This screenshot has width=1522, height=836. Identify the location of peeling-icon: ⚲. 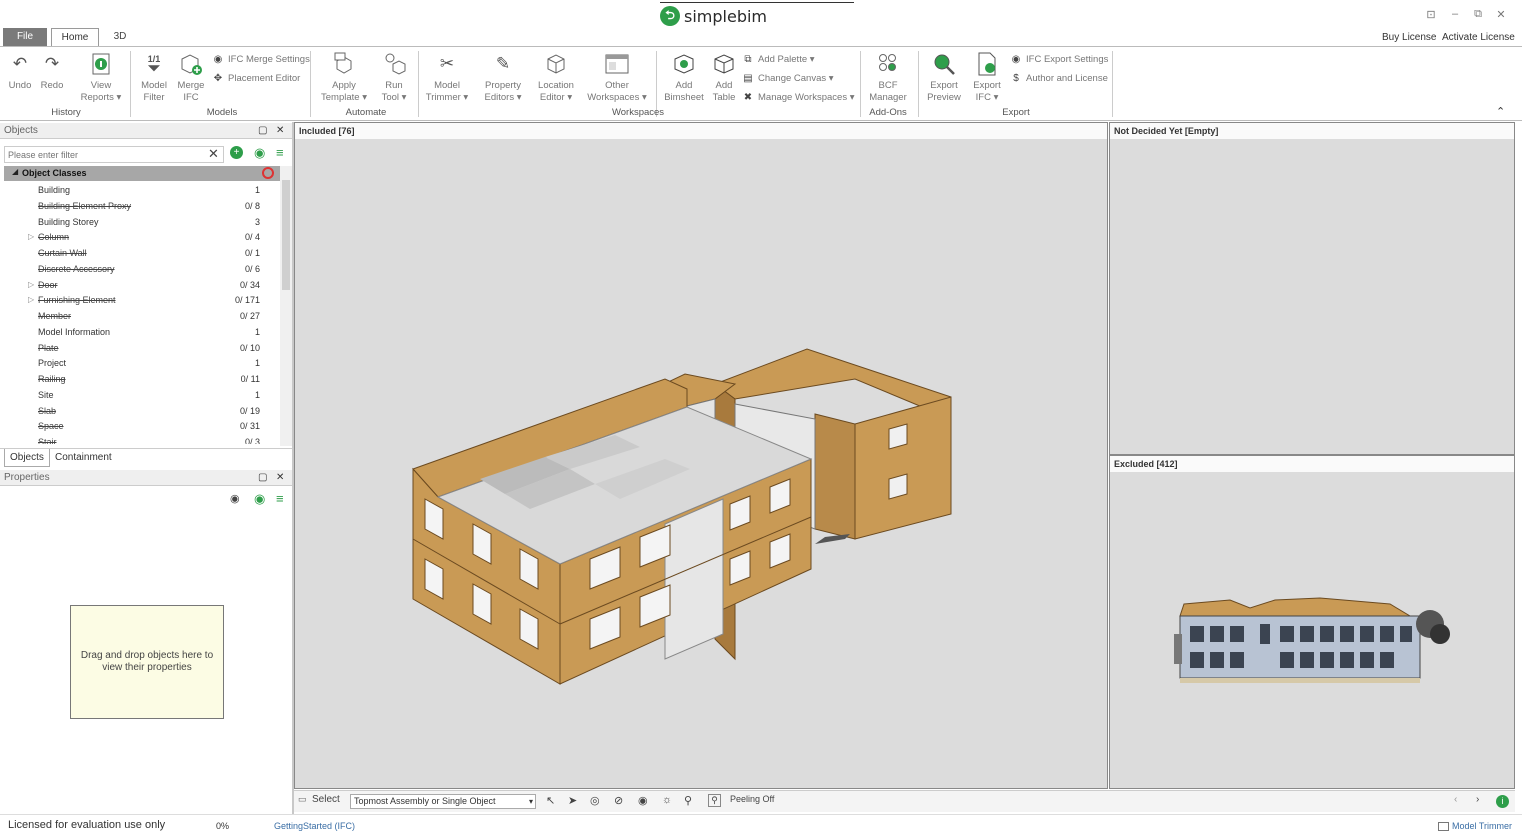
(714, 800).